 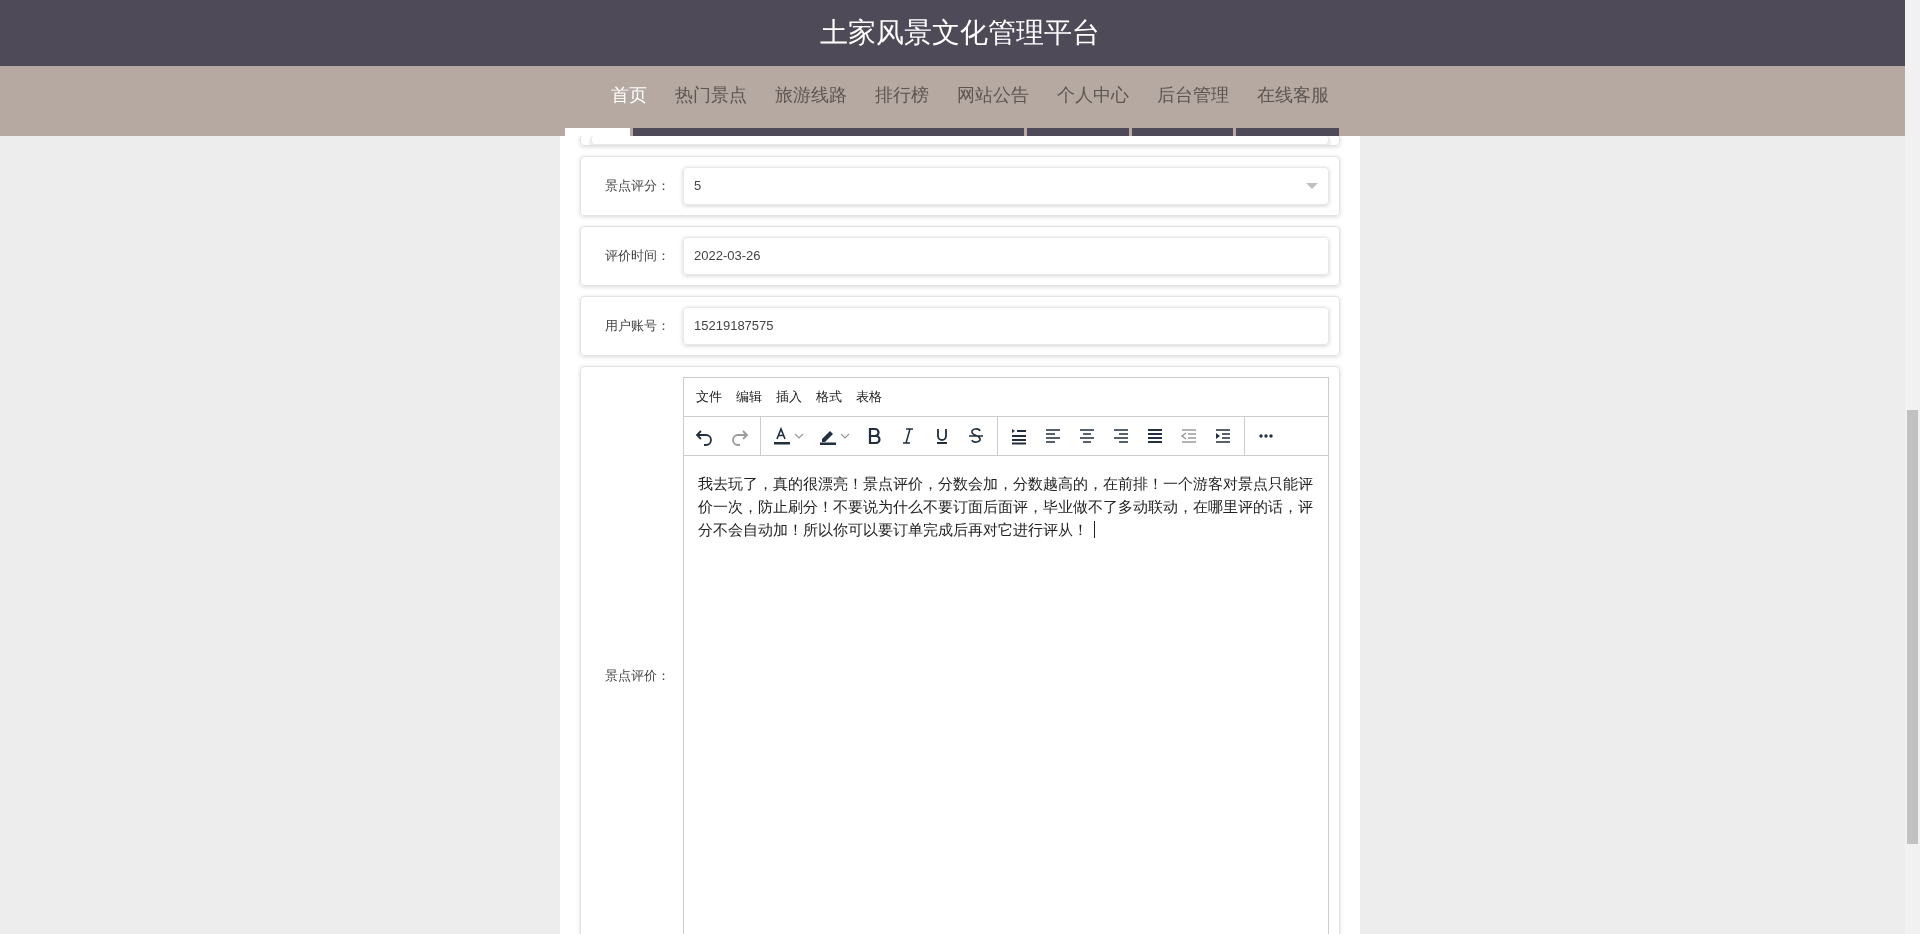 What do you see at coordinates (1053, 436) in the screenshot?
I see `align-left-icon` at bounding box center [1053, 436].